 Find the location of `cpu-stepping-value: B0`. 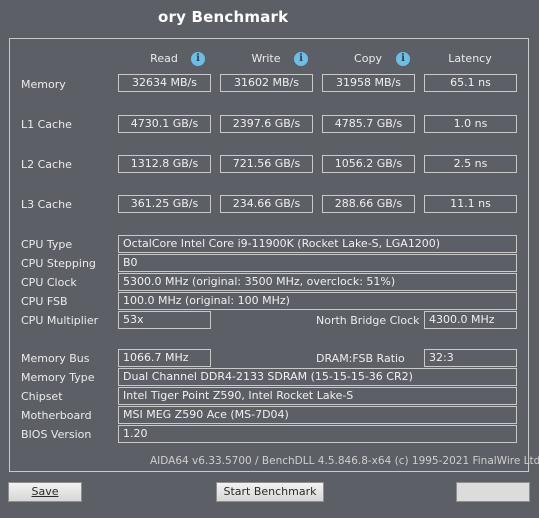

cpu-stepping-value: B0 is located at coordinates (317, 263).